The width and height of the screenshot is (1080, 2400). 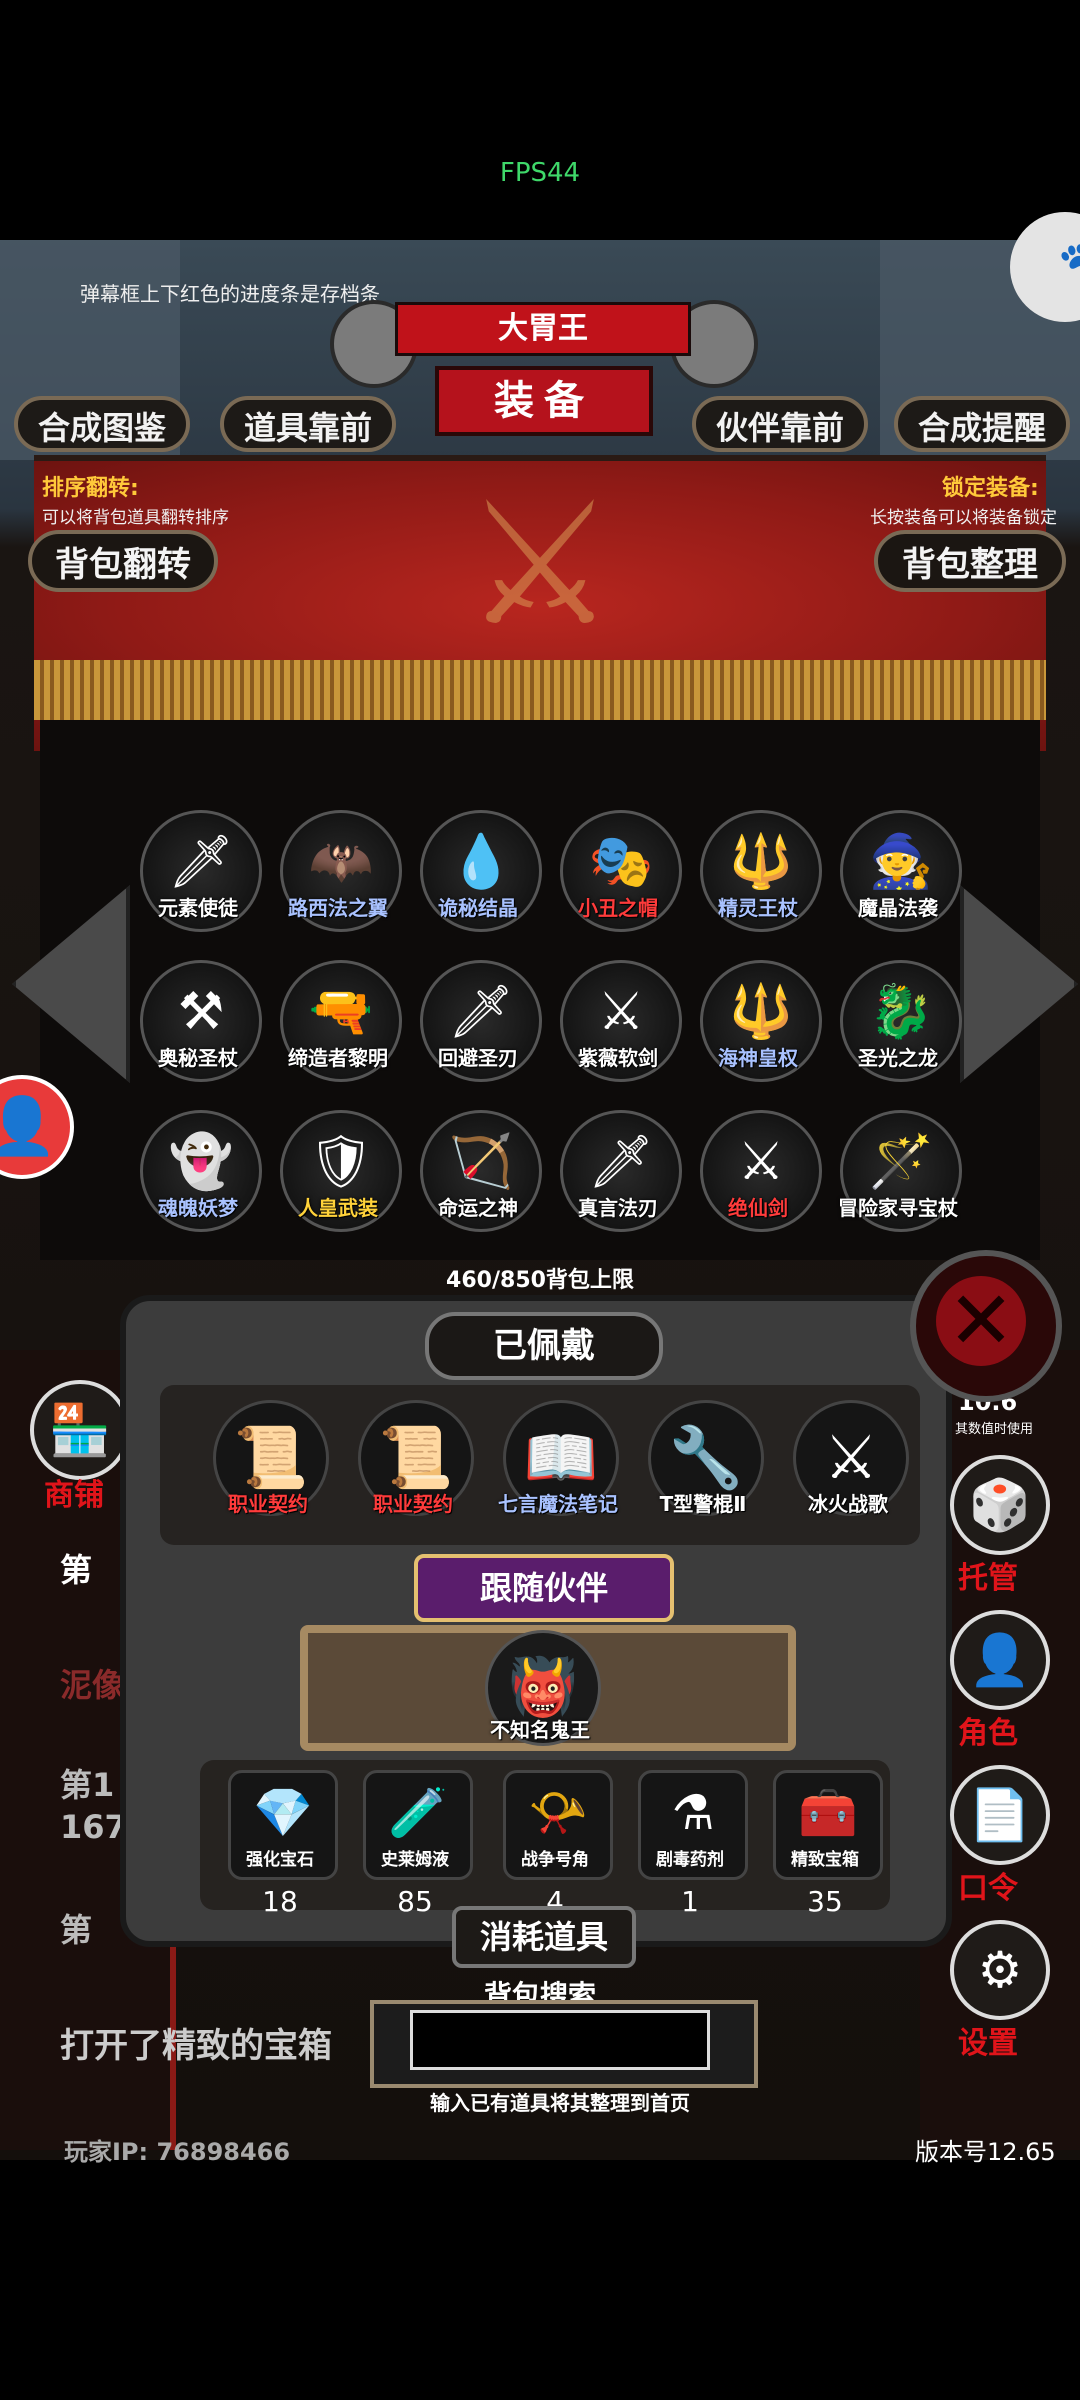 I want to click on bag-search-input, so click(x=560, y=2040).